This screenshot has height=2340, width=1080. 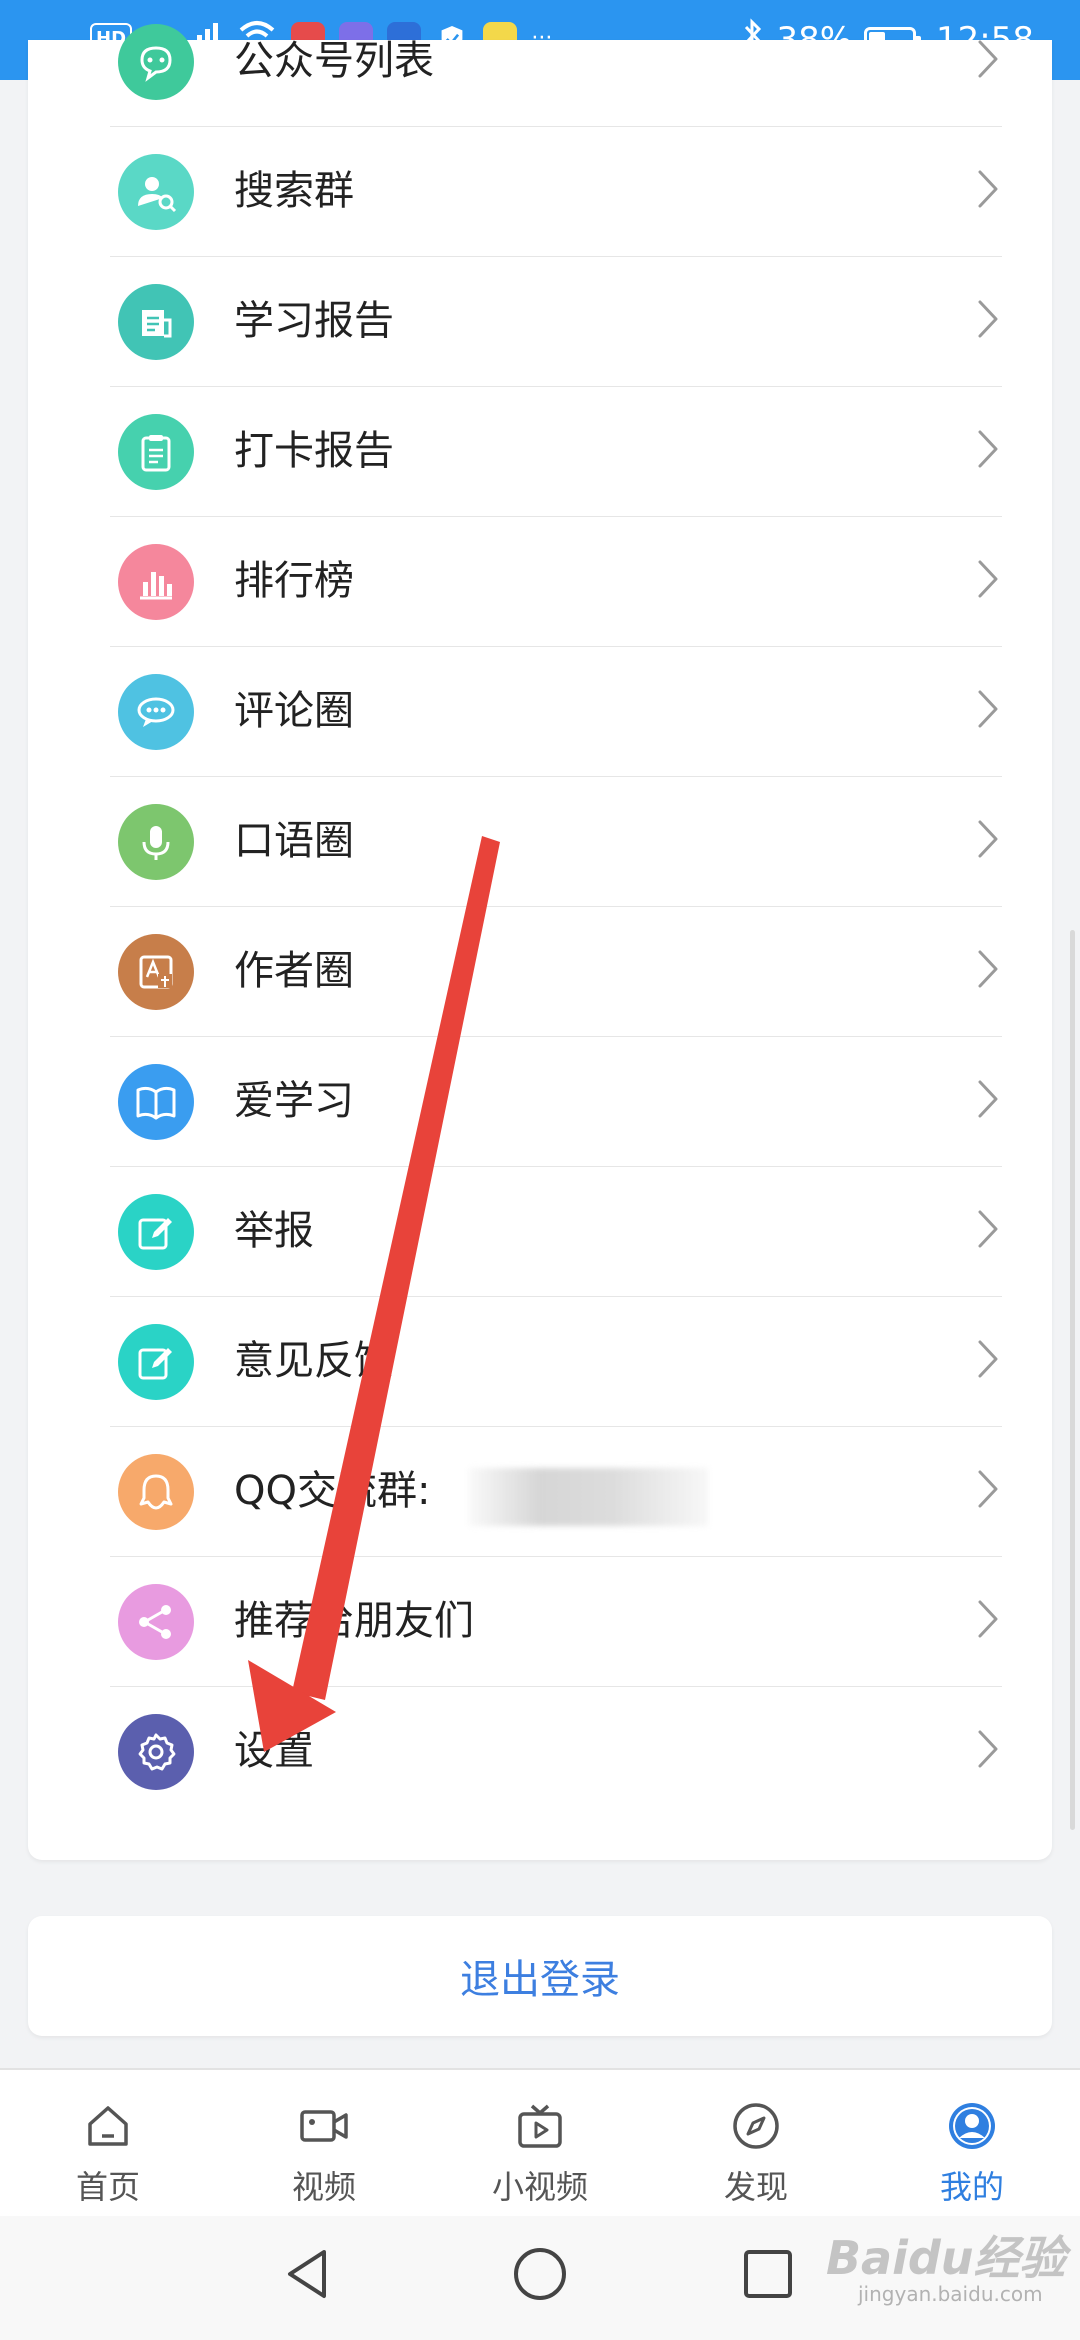 I want to click on wechat-bubble-icon, so click(x=156, y=62).